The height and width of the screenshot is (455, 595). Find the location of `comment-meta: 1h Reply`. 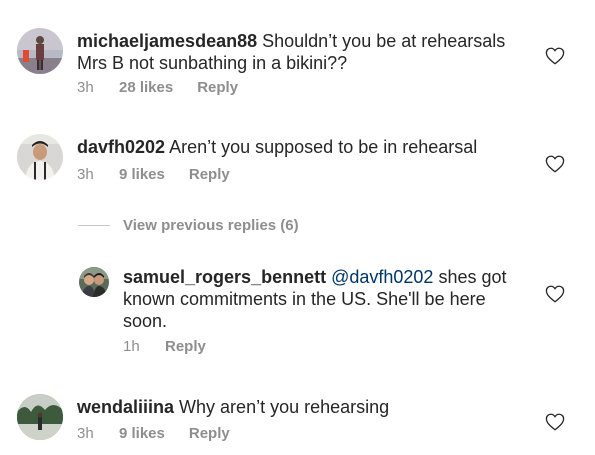

comment-meta: 1h Reply is located at coordinates (164, 347).